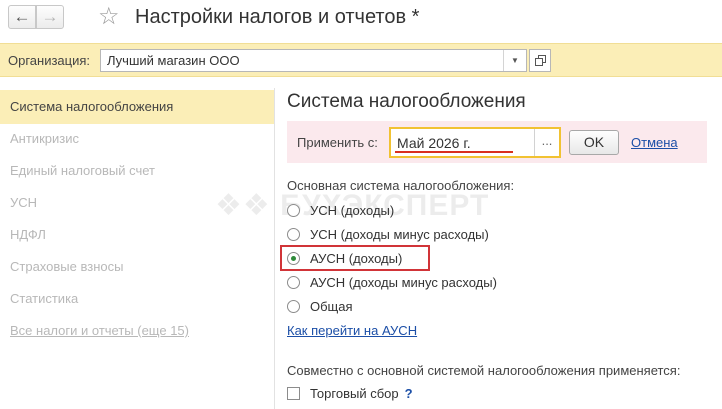 The height and width of the screenshot is (409, 722). I want to click on back-button: ←, so click(22, 17).